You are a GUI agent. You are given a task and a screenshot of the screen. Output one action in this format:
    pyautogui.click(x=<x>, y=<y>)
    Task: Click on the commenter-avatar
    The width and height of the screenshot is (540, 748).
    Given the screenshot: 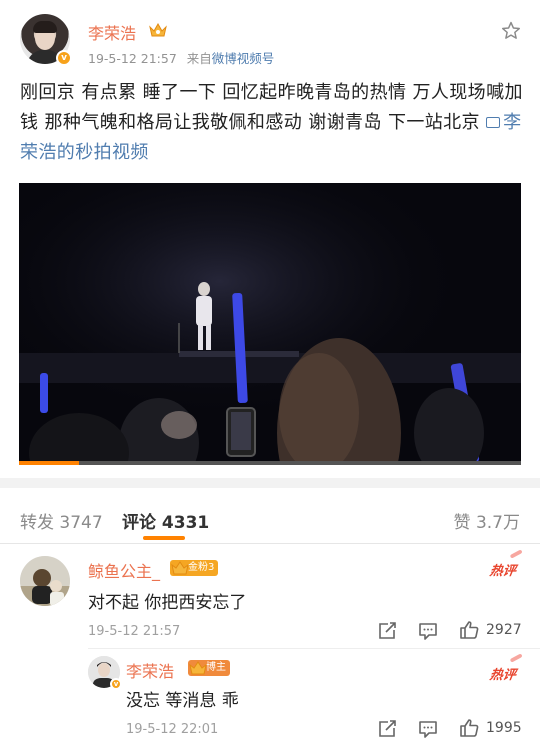 What is the action you would take?
    pyautogui.click(x=45, y=581)
    